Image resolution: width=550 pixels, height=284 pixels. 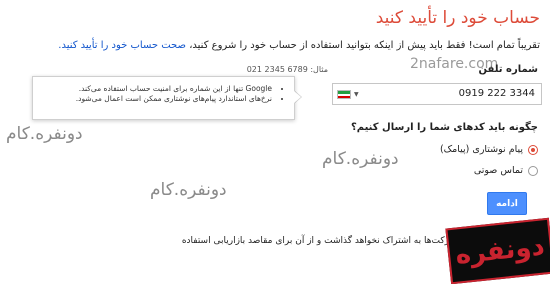 What do you see at coordinates (344, 94) in the screenshot?
I see `iran-flag-icon` at bounding box center [344, 94].